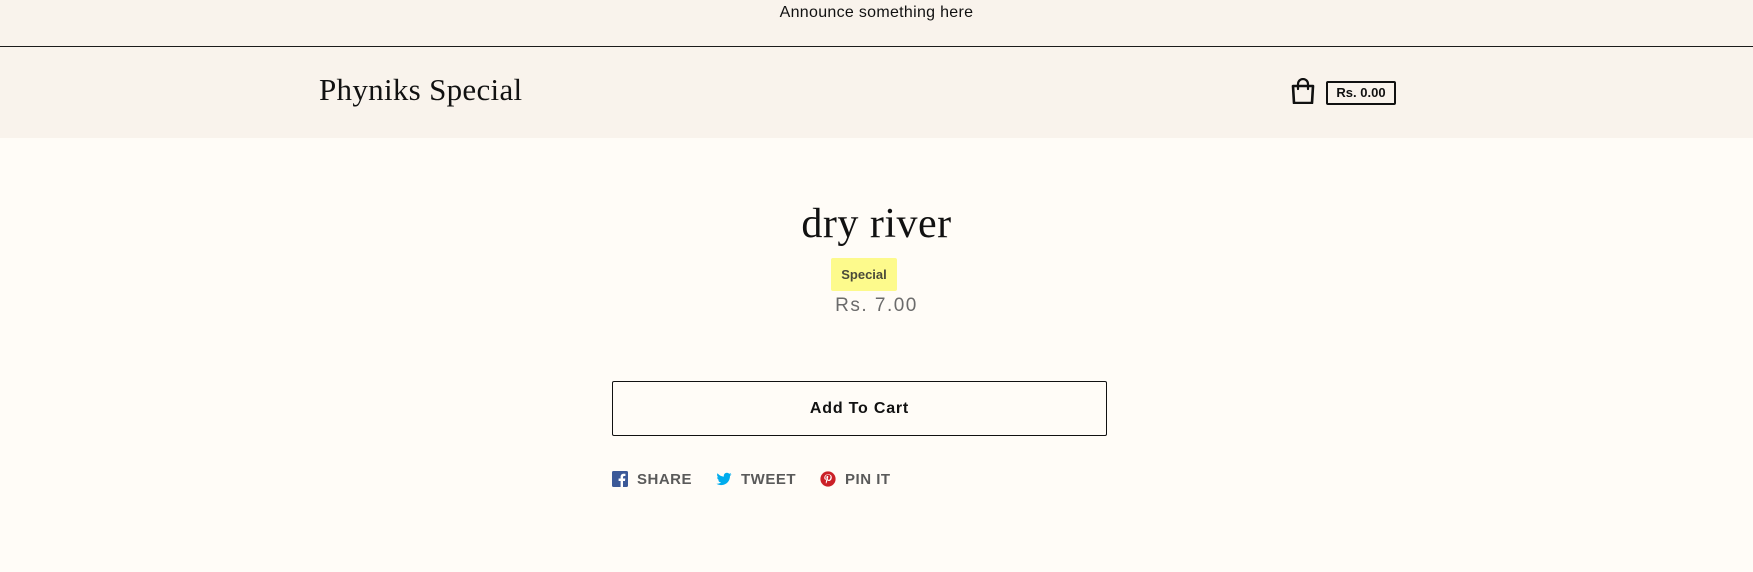 The width and height of the screenshot is (1753, 572). I want to click on share-twitter-link: TWEET, so click(756, 479).